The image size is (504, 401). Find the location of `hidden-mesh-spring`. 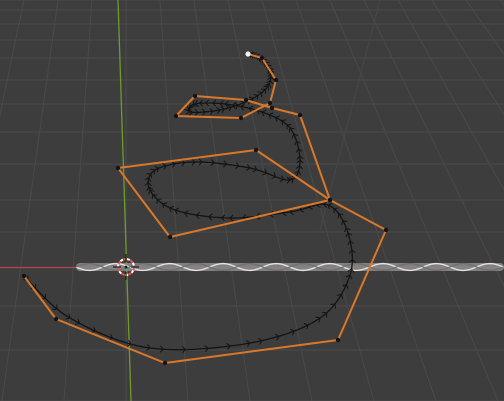

hidden-mesh-spring is located at coordinates (289, 267).